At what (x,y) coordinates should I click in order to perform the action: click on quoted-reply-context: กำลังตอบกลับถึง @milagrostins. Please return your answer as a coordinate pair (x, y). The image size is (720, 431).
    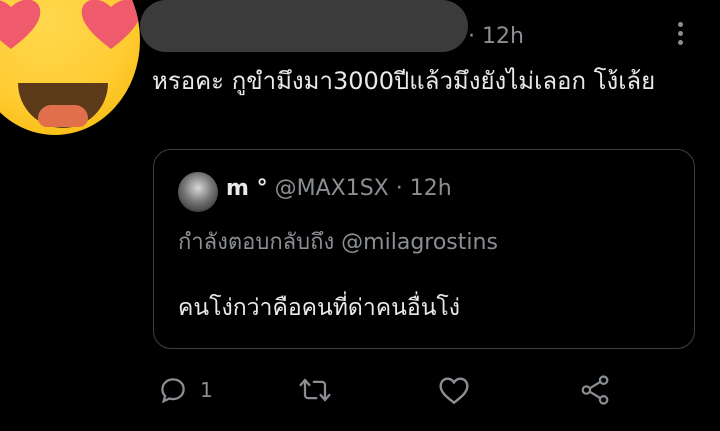
    Looking at the image, I should click on (338, 242).